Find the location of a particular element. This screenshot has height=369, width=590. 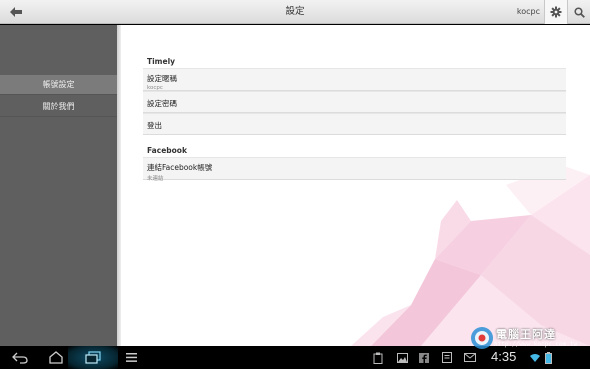

nav-home-button is located at coordinates (56, 357).